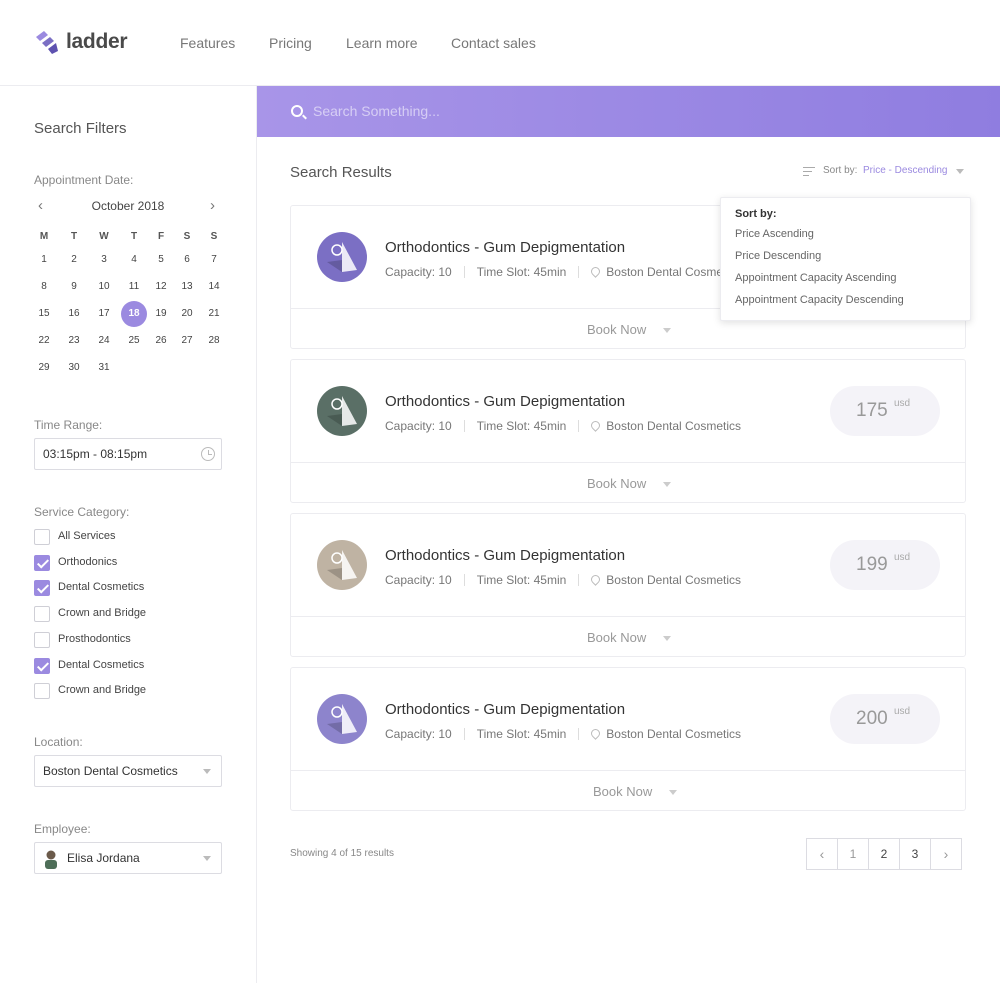 The height and width of the screenshot is (983, 1000). What do you see at coordinates (872, 718) in the screenshot?
I see `price-value: 200` at bounding box center [872, 718].